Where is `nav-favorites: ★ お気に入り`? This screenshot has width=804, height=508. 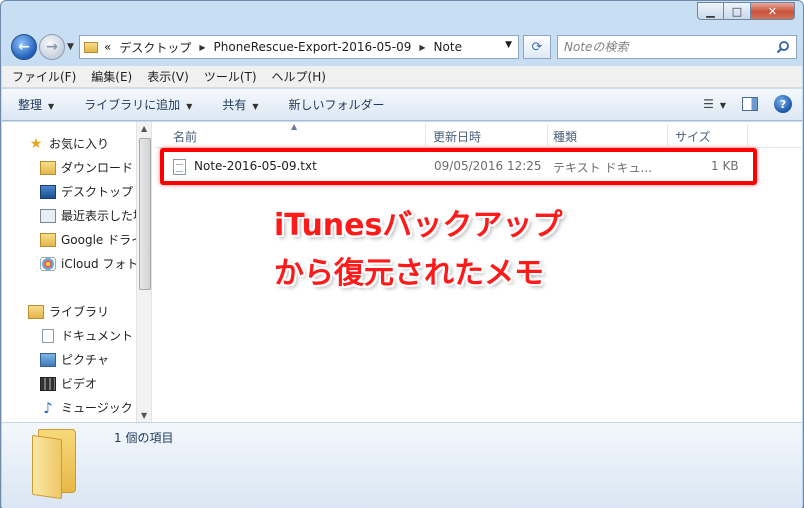
nav-favorites: ★ お気に入り is located at coordinates (68, 143).